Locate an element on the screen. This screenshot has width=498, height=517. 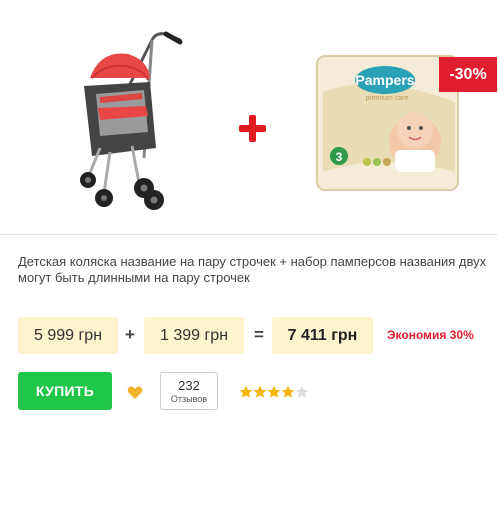
brand-logo: Pampers is located at coordinates (384, 80).